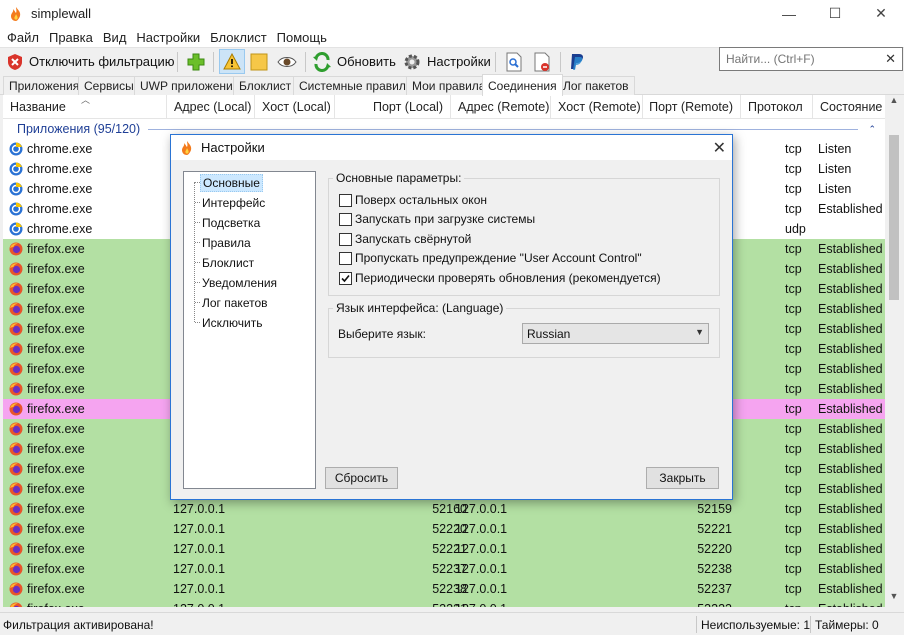  I want to click on search-clear-icon: ✕, so click(890, 59).